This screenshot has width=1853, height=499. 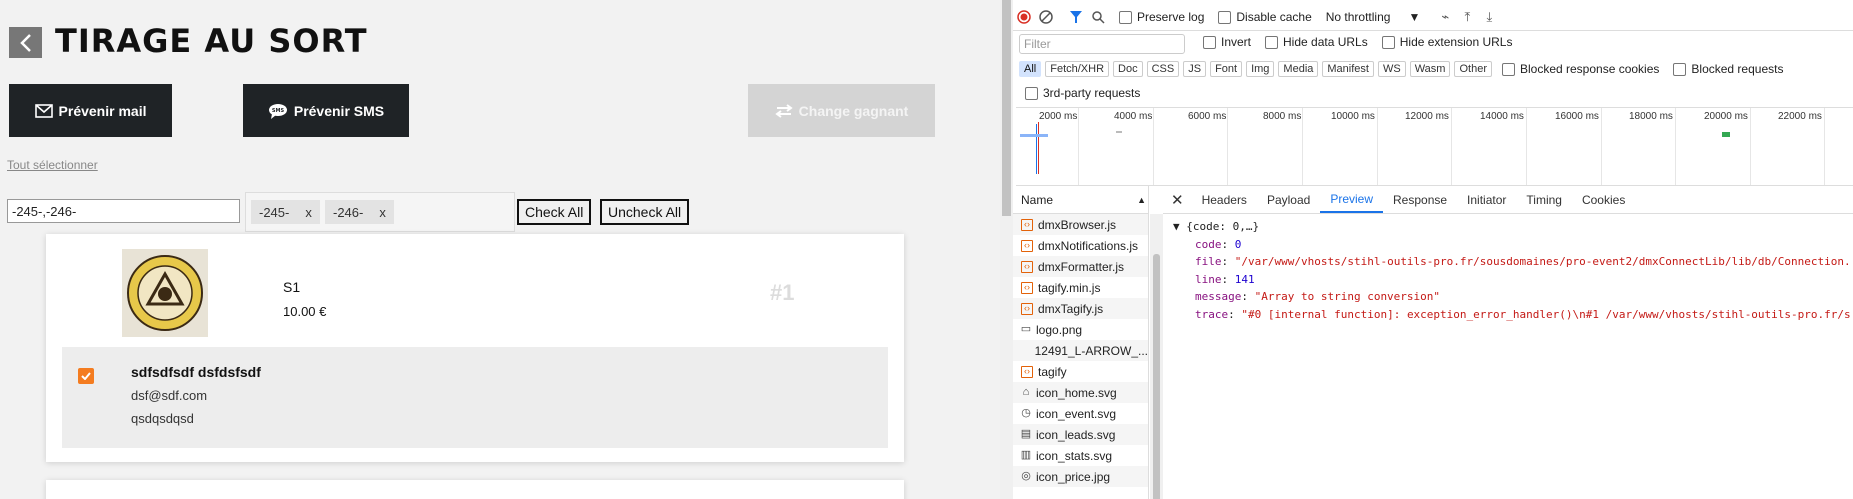 What do you see at coordinates (86, 376) in the screenshot?
I see `participant-checkbox` at bounding box center [86, 376].